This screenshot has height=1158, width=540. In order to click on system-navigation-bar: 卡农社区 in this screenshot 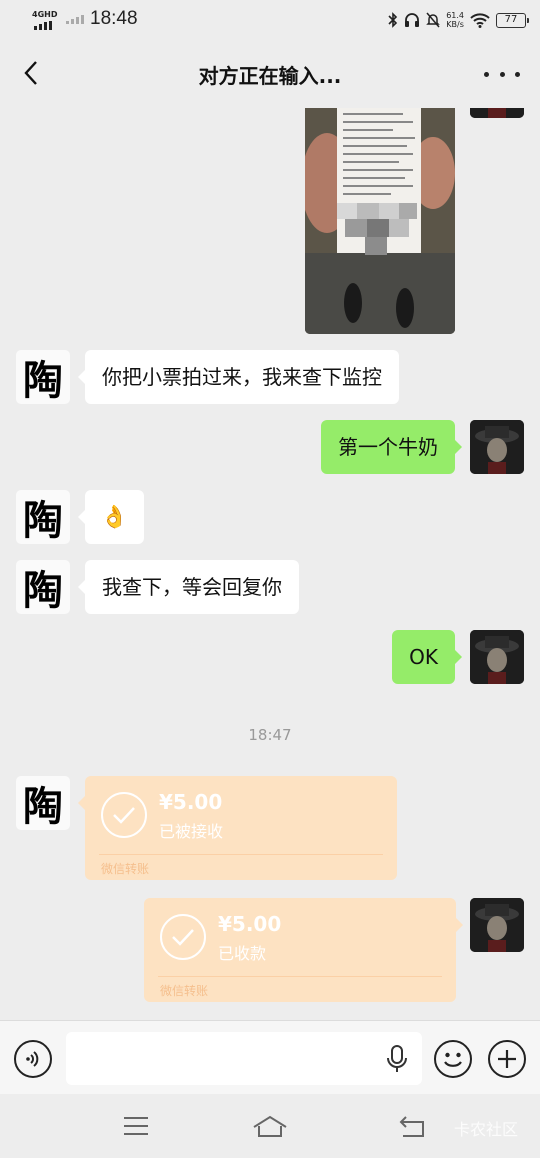, I will do `click(270, 1126)`.